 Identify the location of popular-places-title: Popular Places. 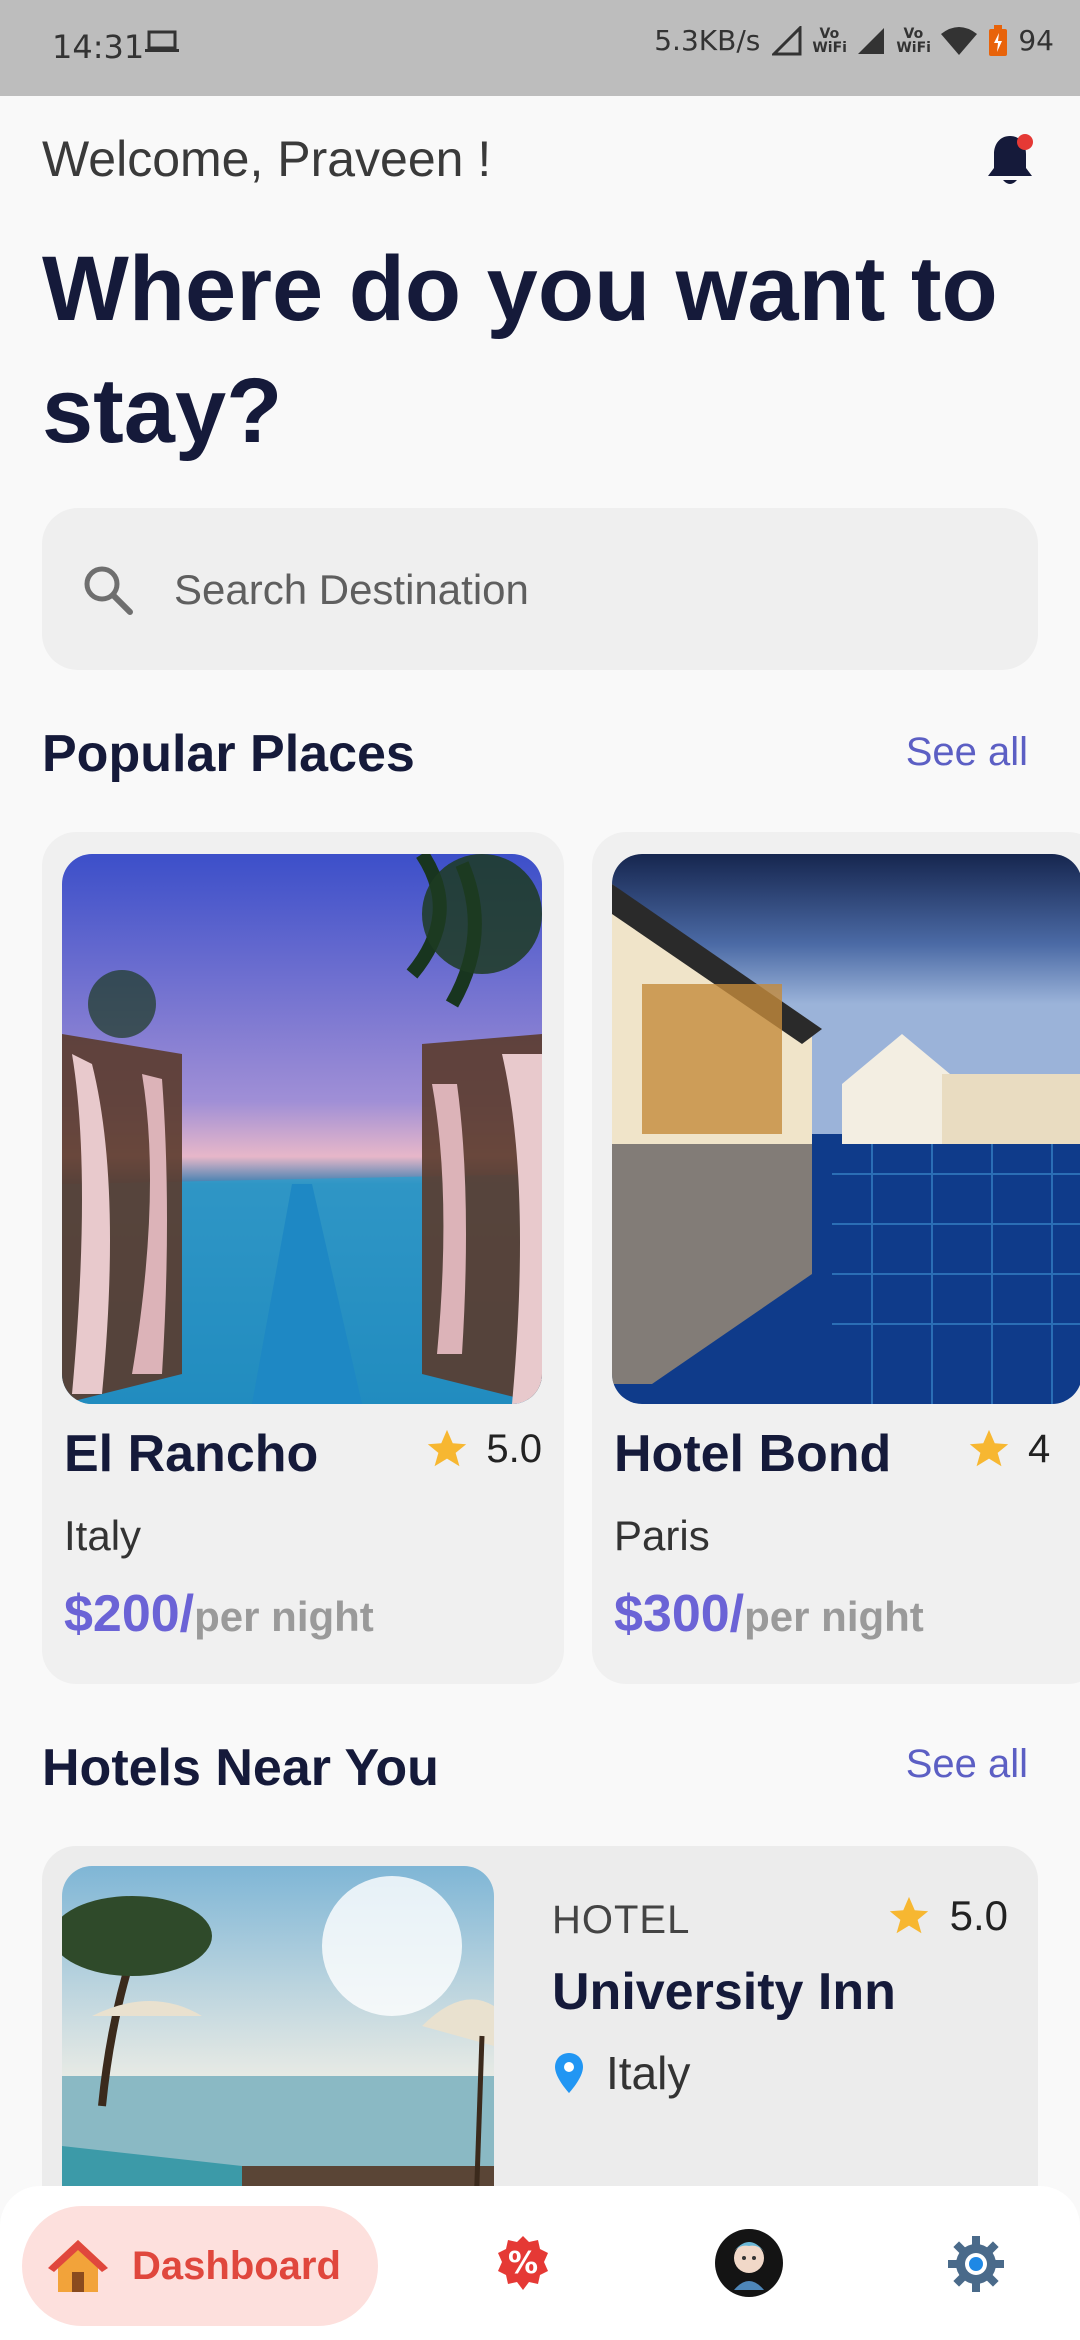
(228, 754).